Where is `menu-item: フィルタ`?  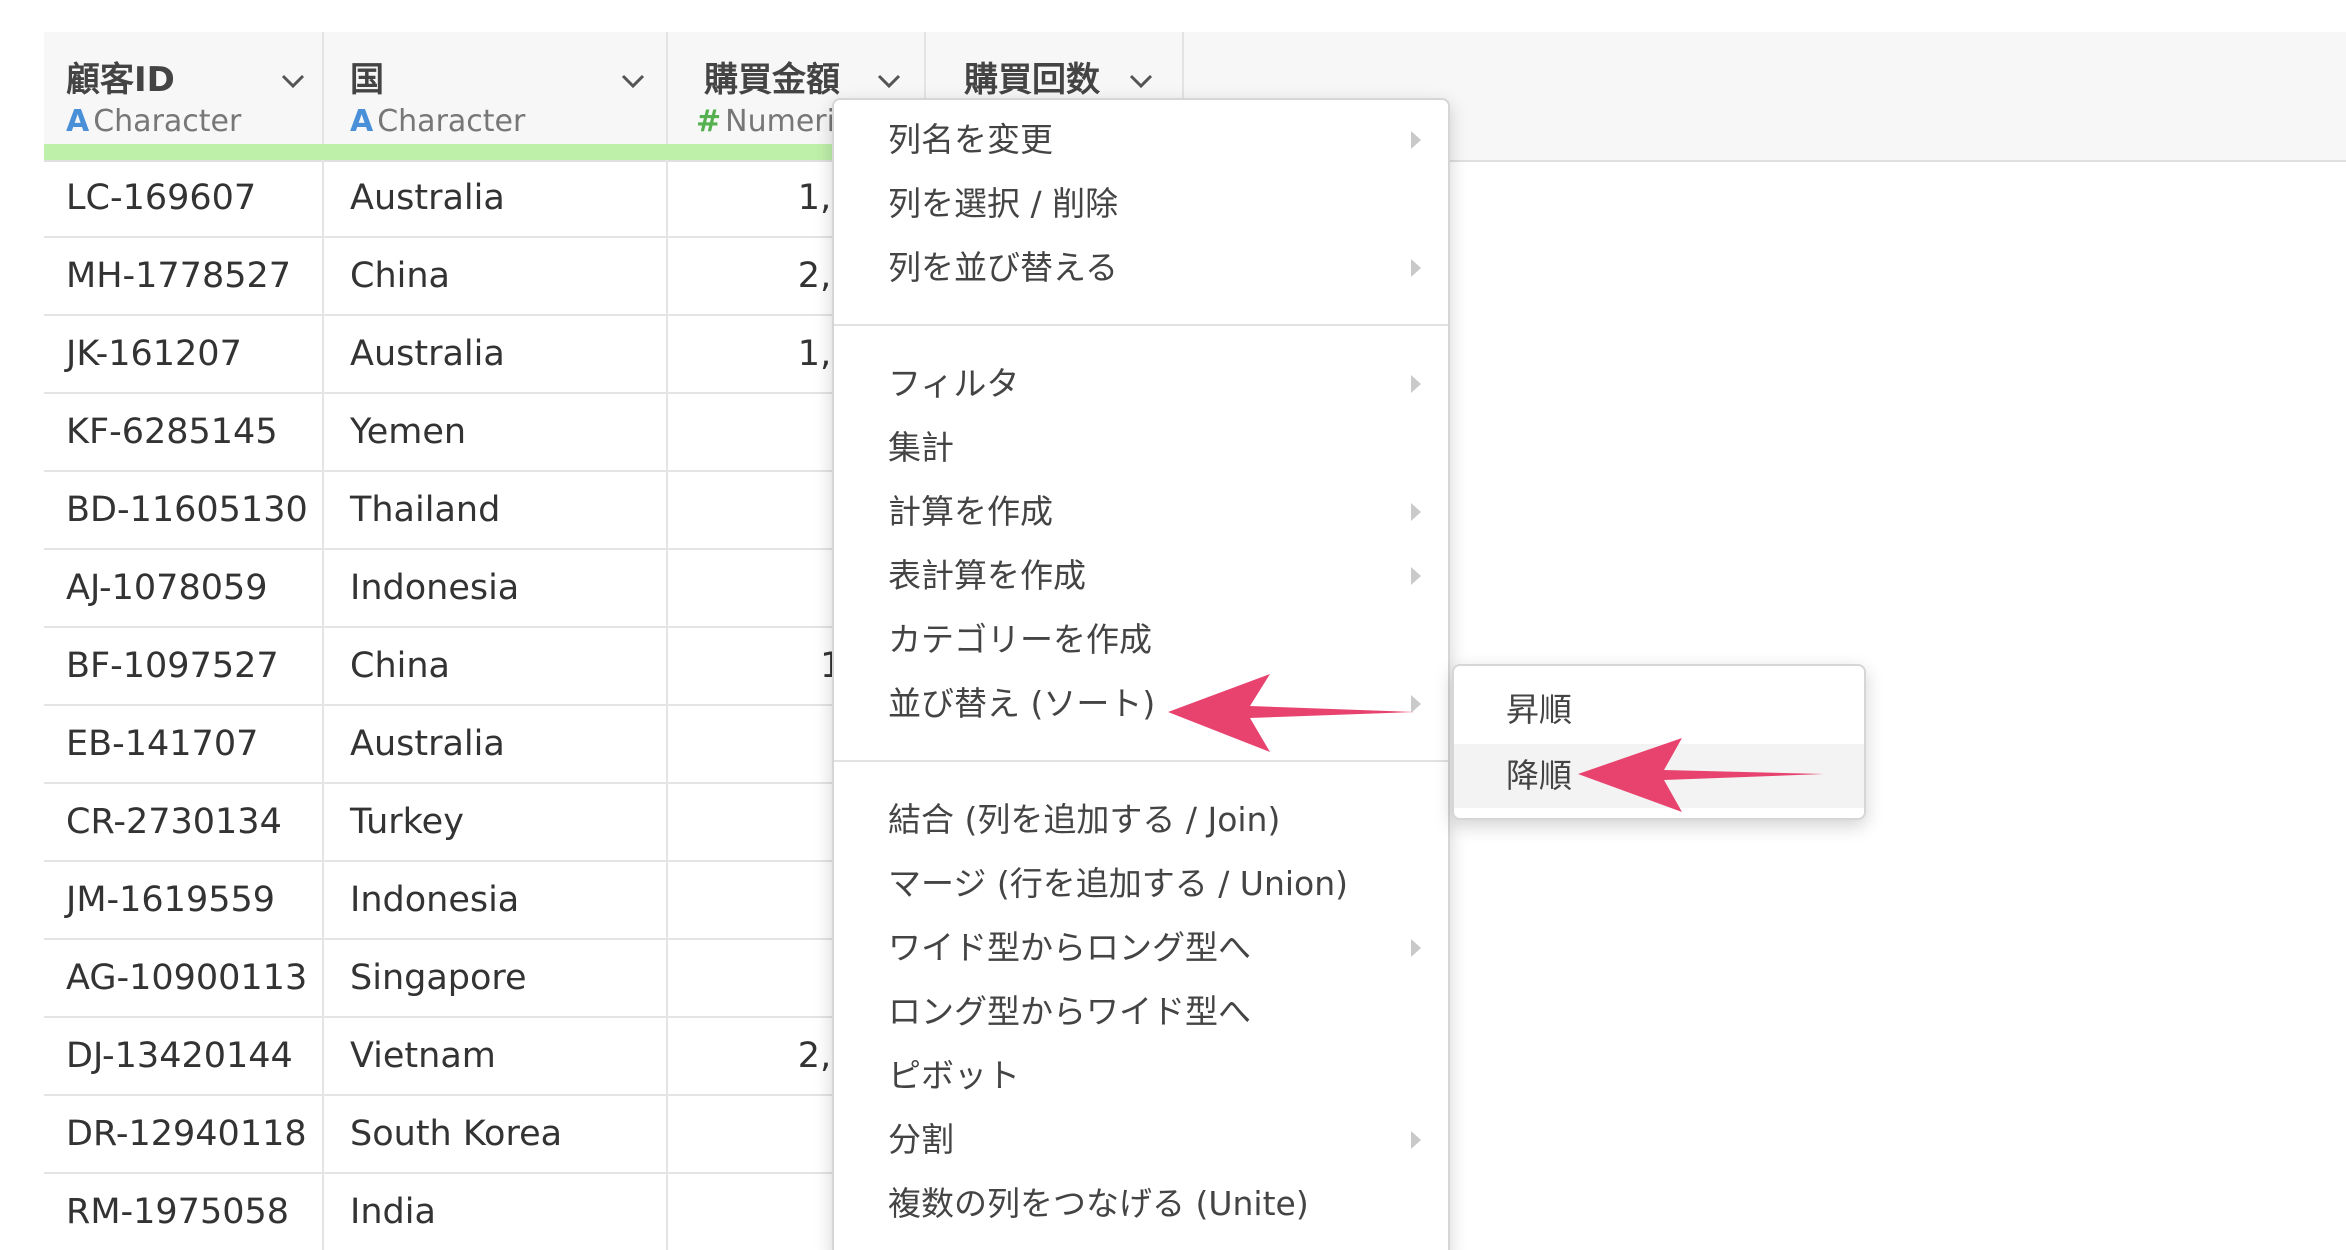
menu-item: フィルタ is located at coordinates (1141, 384).